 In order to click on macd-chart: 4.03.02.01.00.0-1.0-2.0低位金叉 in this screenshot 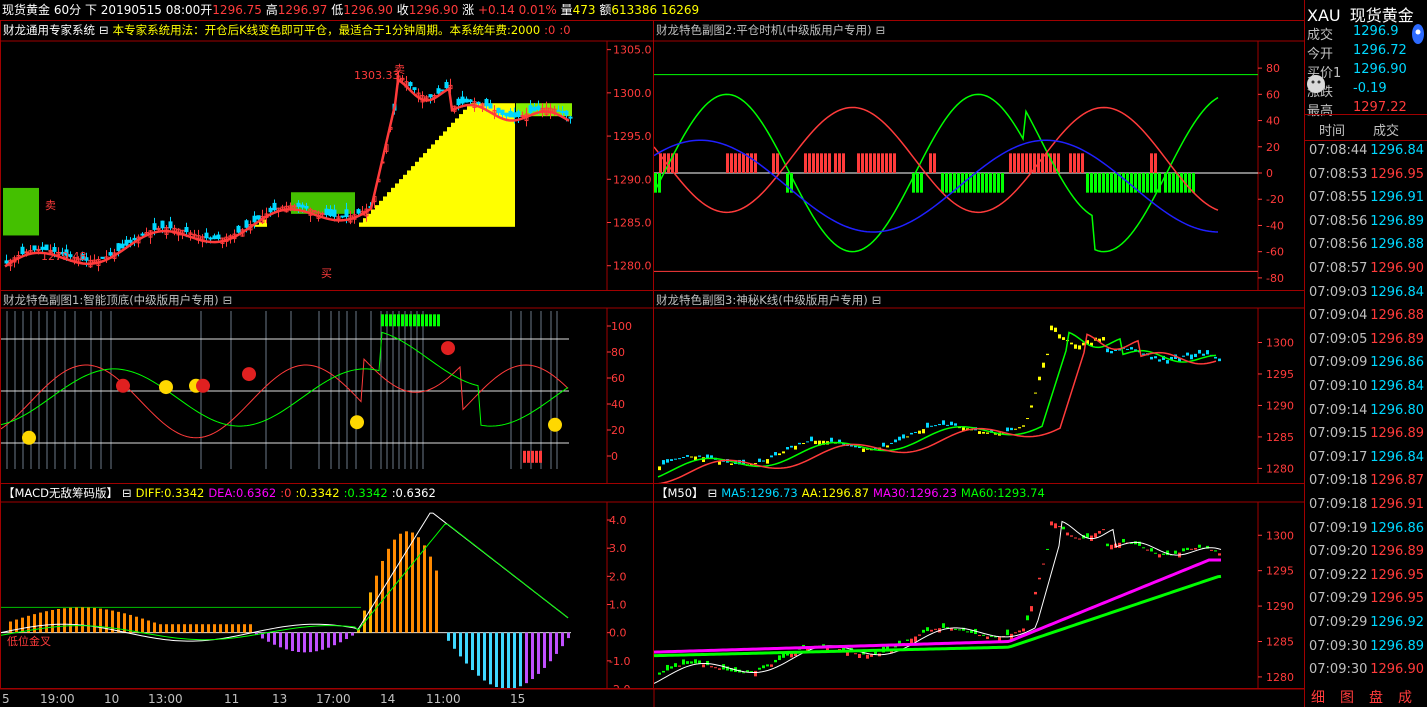, I will do `click(327, 586)`.